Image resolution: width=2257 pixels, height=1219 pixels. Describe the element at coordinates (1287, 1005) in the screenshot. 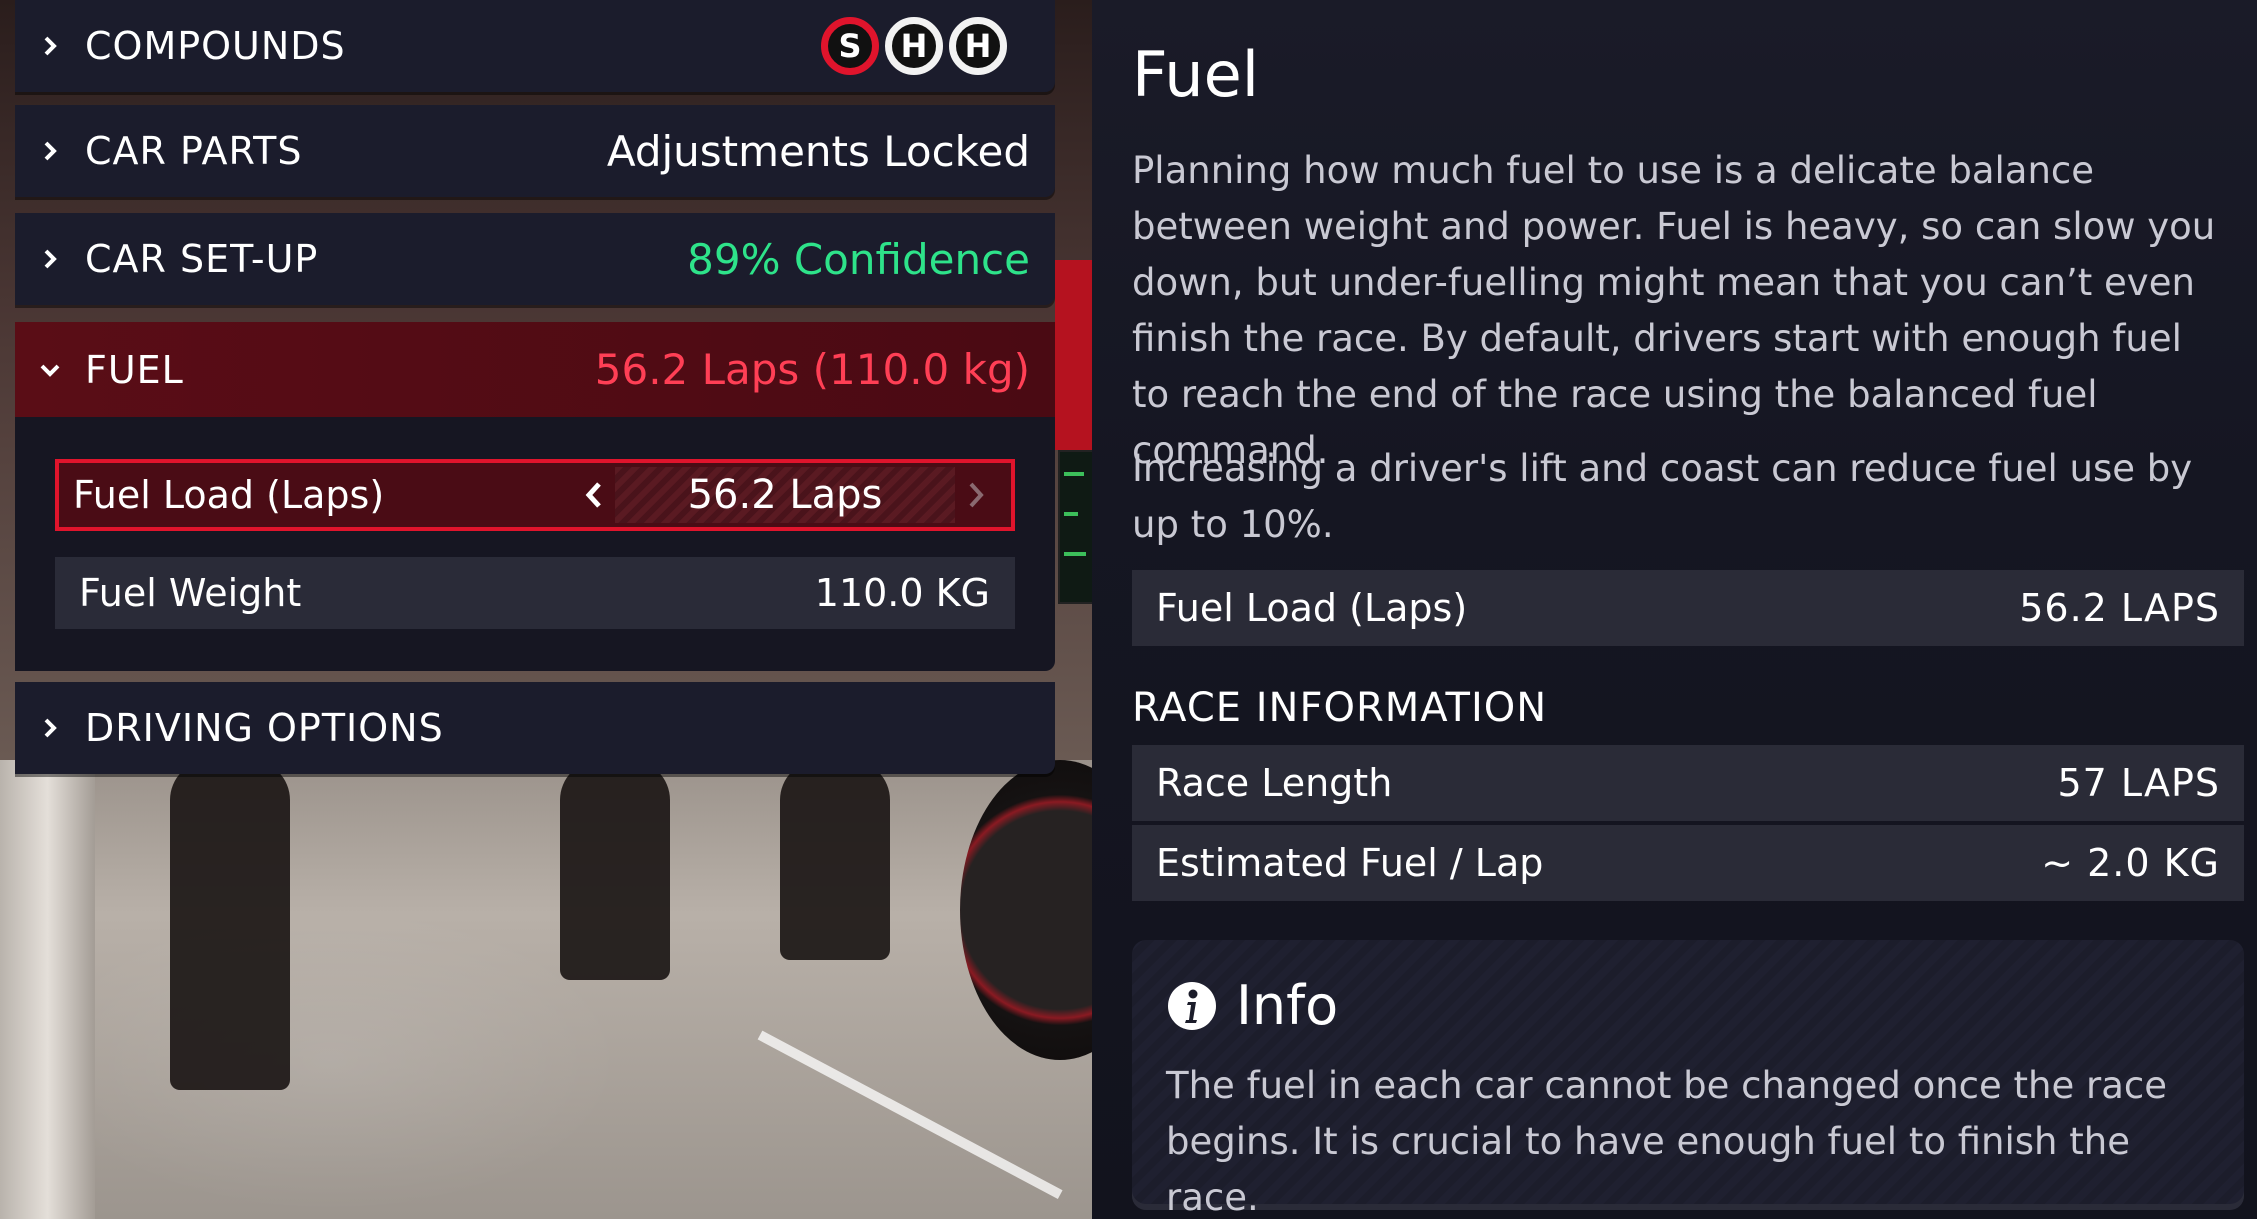

I see `info-title: Info` at that location.